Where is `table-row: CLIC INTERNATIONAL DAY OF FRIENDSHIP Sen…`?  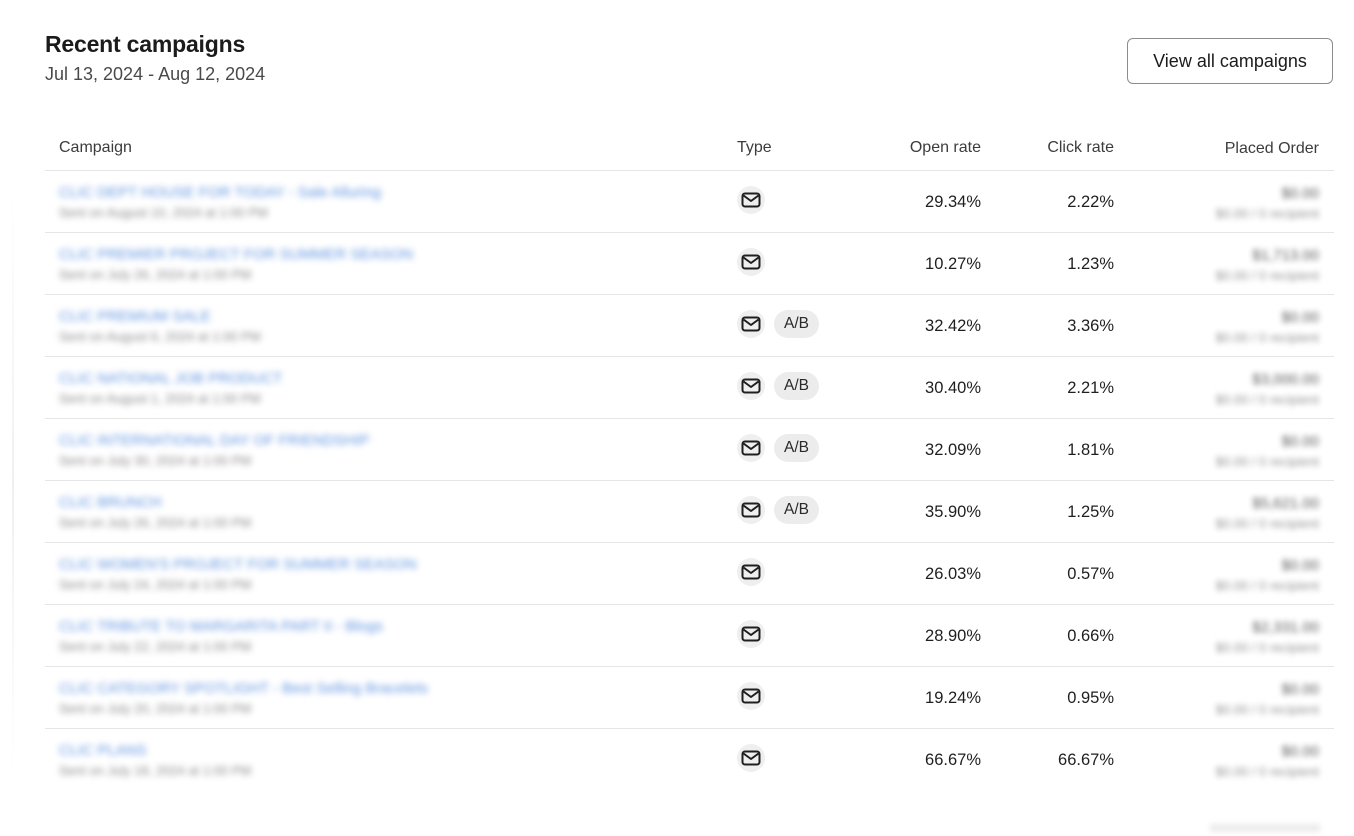
table-row: CLIC INTERNATIONAL DAY OF FRIENDSHIP Sen… is located at coordinates (689, 450).